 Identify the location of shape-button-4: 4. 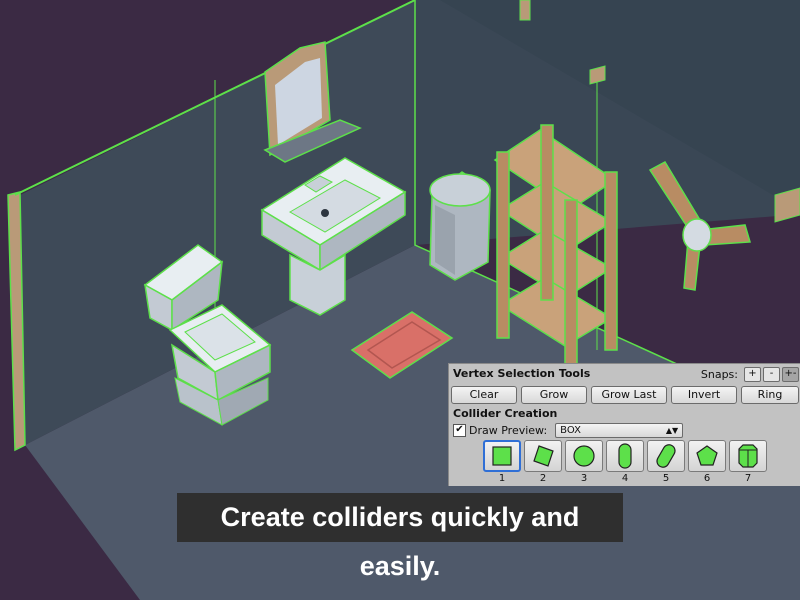
(625, 462).